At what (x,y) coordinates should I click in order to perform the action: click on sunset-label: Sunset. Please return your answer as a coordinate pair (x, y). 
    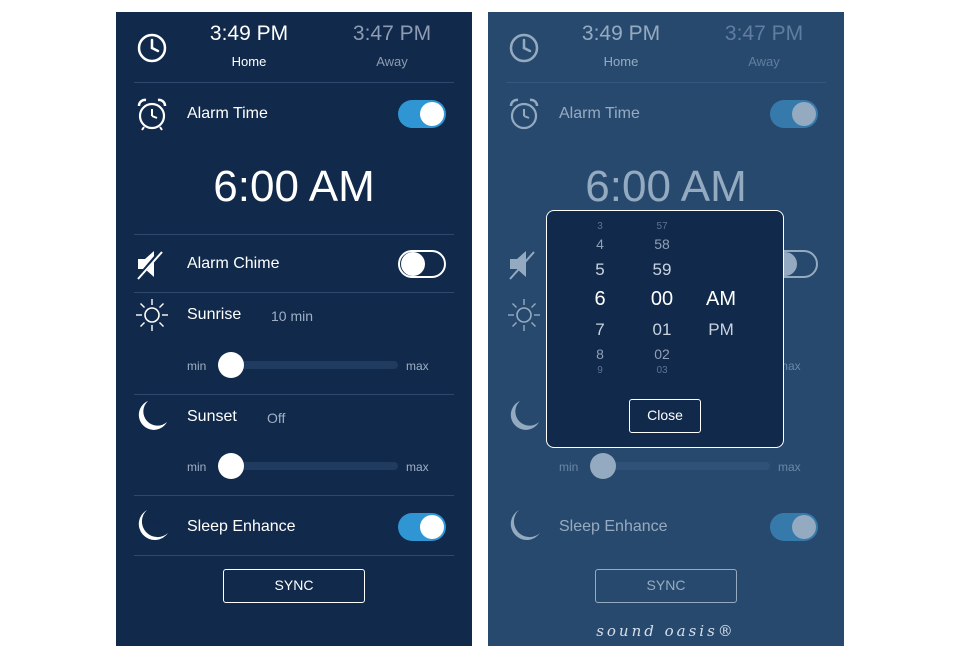
    Looking at the image, I should click on (212, 416).